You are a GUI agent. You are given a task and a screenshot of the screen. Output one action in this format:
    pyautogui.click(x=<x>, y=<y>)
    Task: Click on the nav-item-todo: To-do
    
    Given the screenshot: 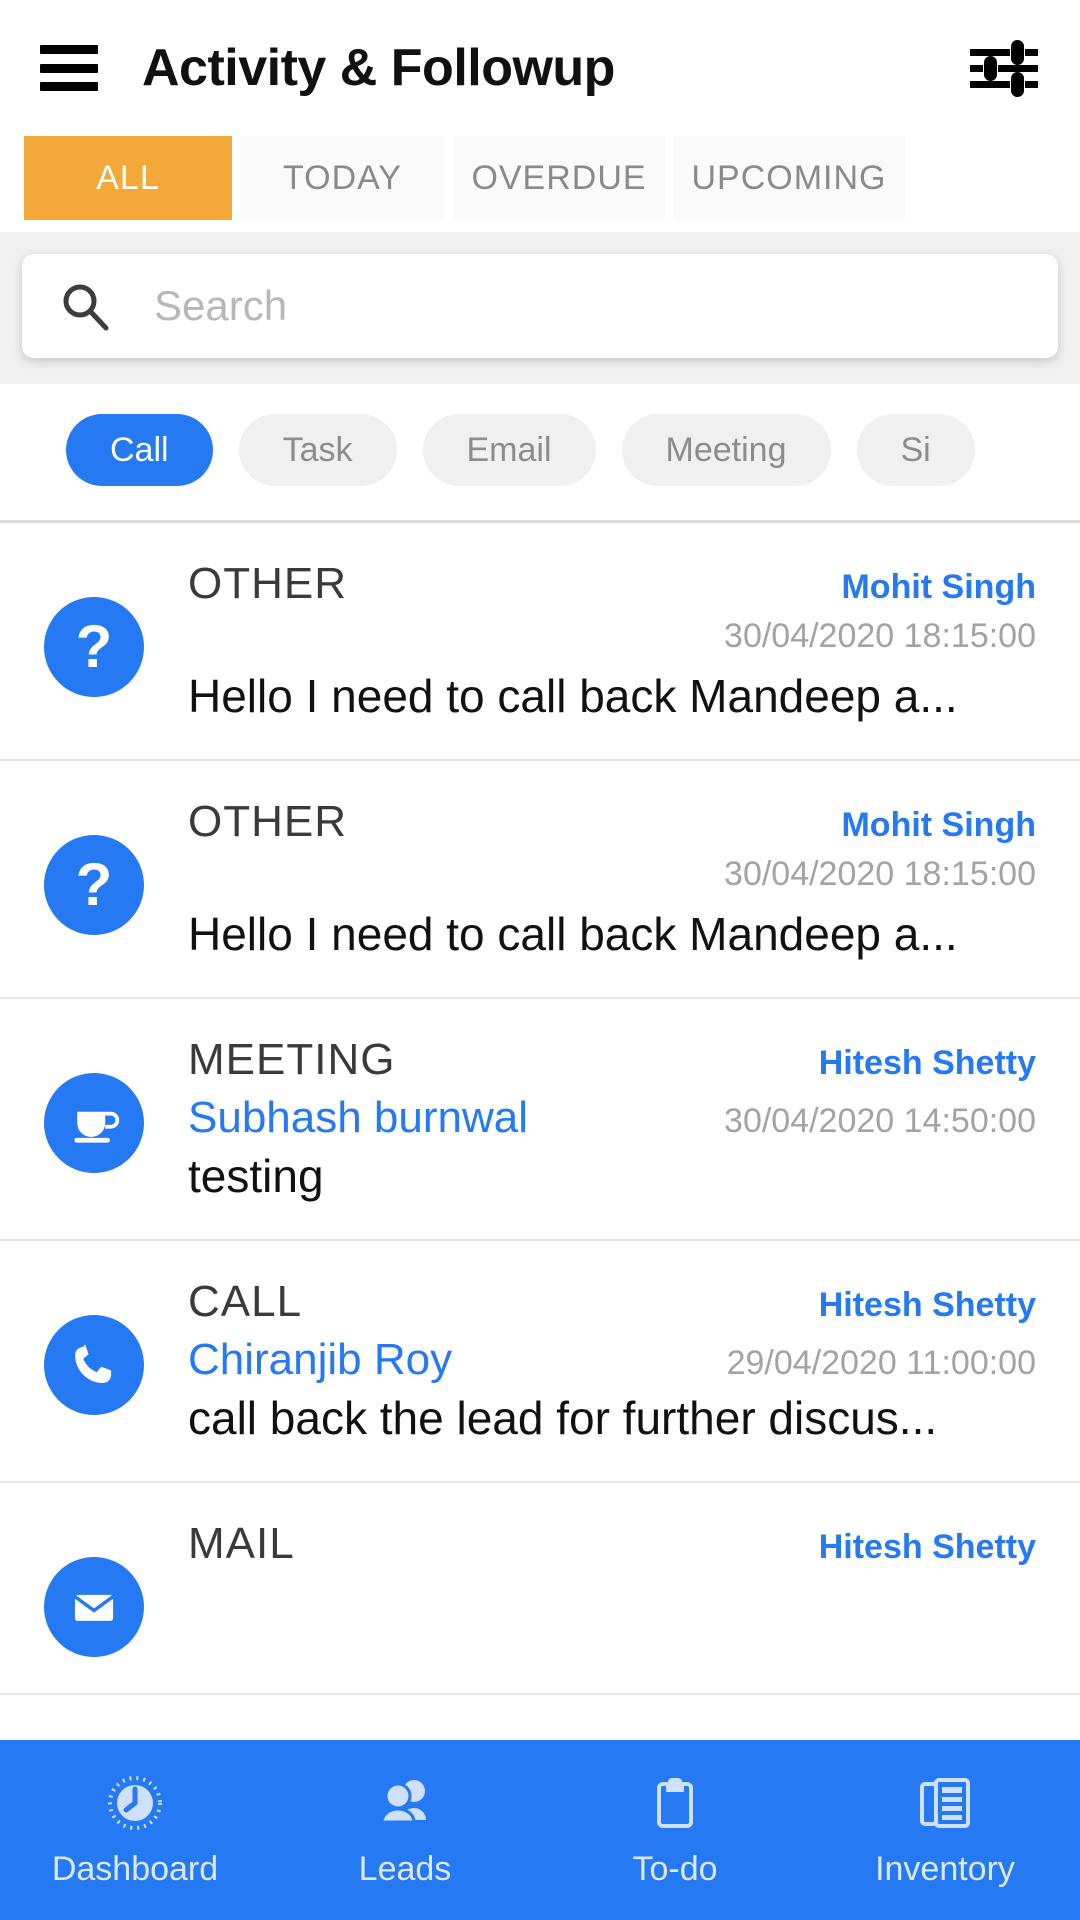 What is the action you would take?
    pyautogui.click(x=675, y=1830)
    